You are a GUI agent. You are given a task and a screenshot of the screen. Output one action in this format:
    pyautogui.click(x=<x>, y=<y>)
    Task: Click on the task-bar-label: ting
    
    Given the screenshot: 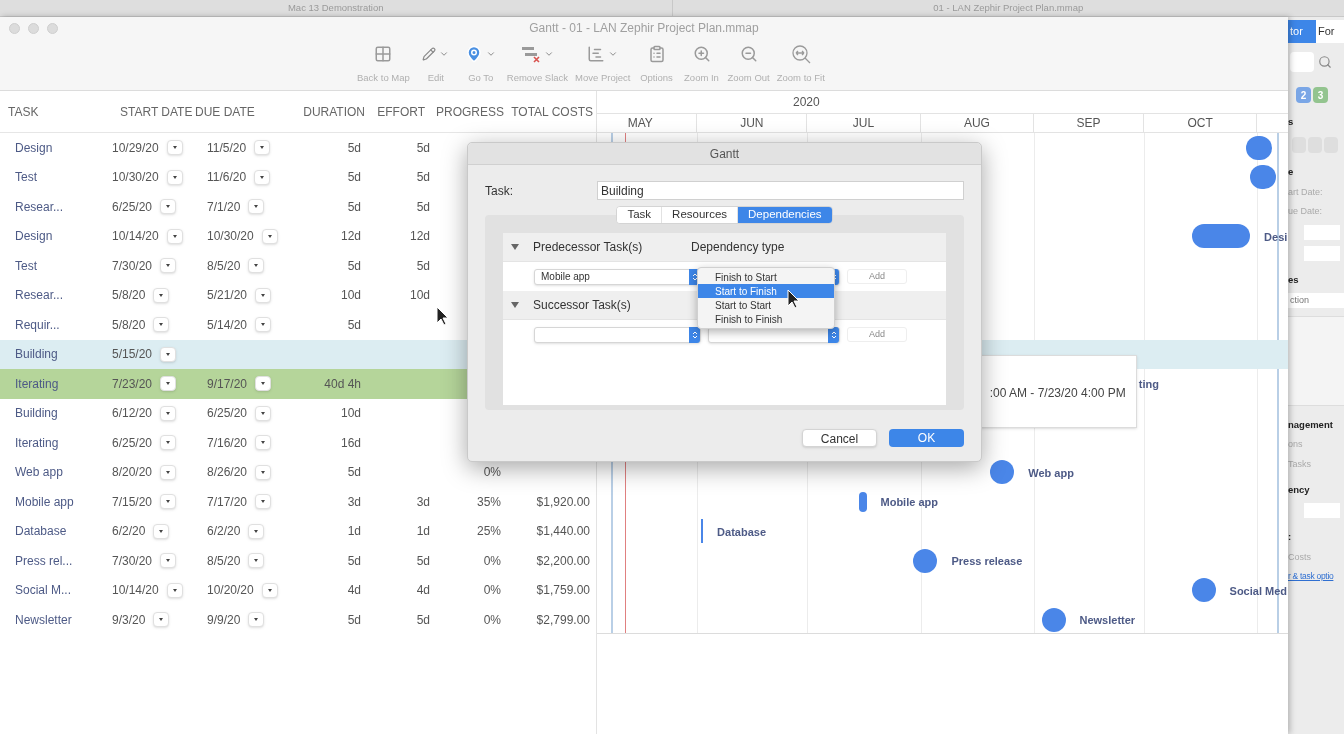 What is the action you would take?
    pyautogui.click(x=1148, y=384)
    